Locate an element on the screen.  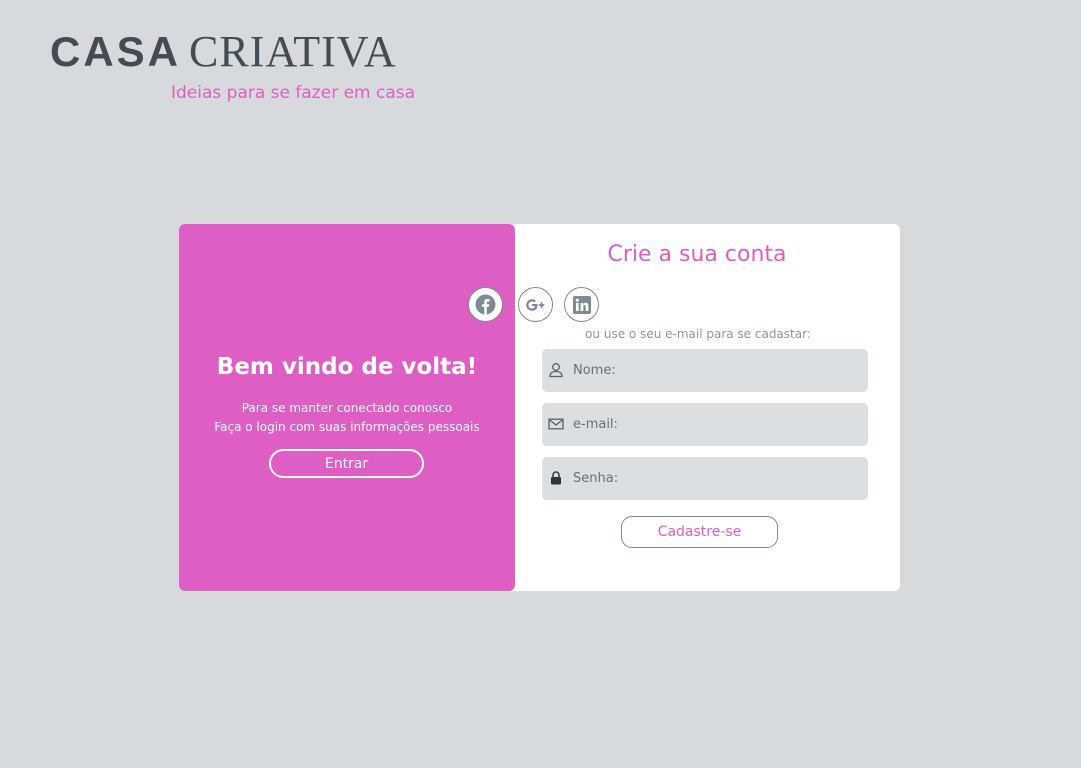
facebook-login-button is located at coordinates (485, 304).